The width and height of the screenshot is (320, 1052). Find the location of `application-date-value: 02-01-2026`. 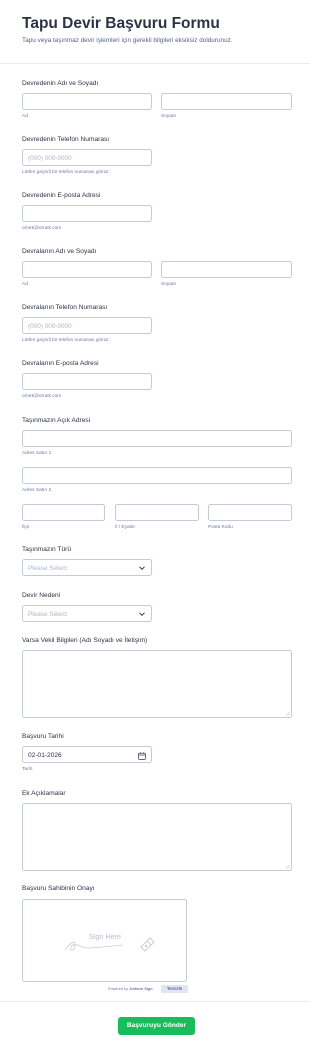

application-date-value: 02-01-2026 is located at coordinates (45, 755).